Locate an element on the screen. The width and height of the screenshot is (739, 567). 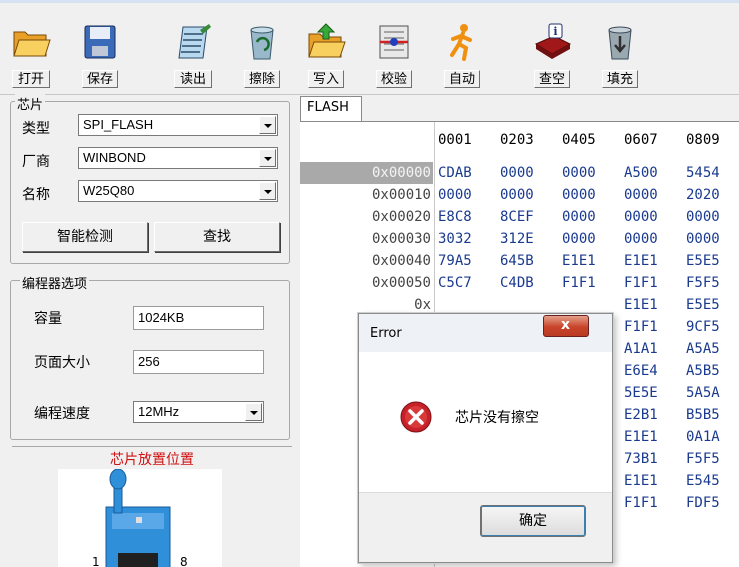
hex-row-address: 0x00020 is located at coordinates (401, 217).